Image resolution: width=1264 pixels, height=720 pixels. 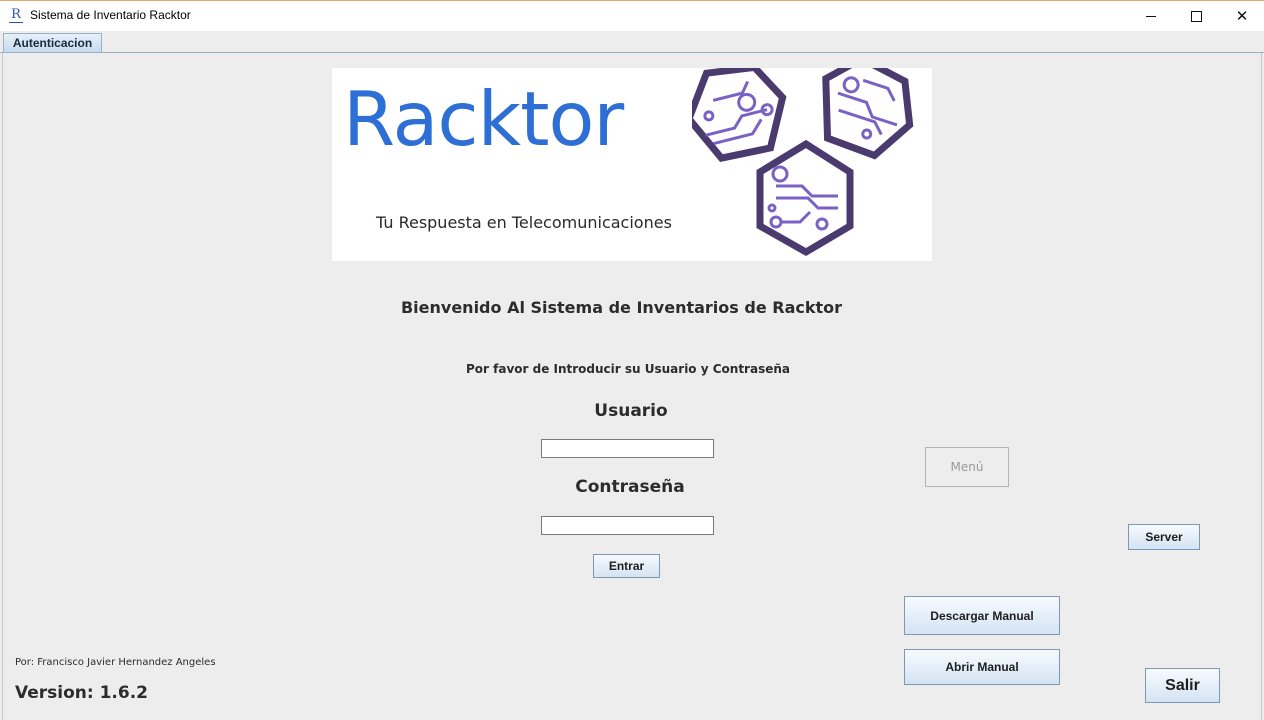 I want to click on username-label: Usuario, so click(x=631, y=411).